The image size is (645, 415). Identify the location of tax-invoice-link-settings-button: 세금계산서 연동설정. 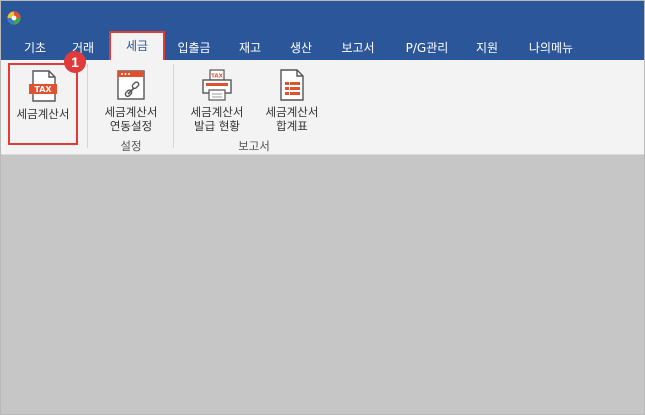
(131, 100).